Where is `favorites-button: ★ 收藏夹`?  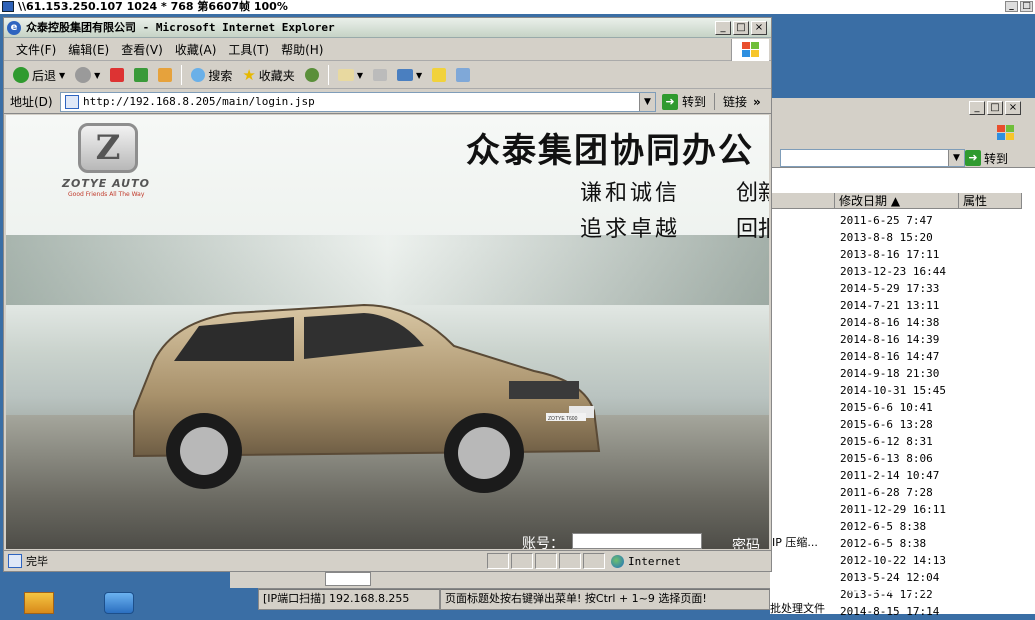 favorites-button: ★ 收藏夹 is located at coordinates (268, 75).